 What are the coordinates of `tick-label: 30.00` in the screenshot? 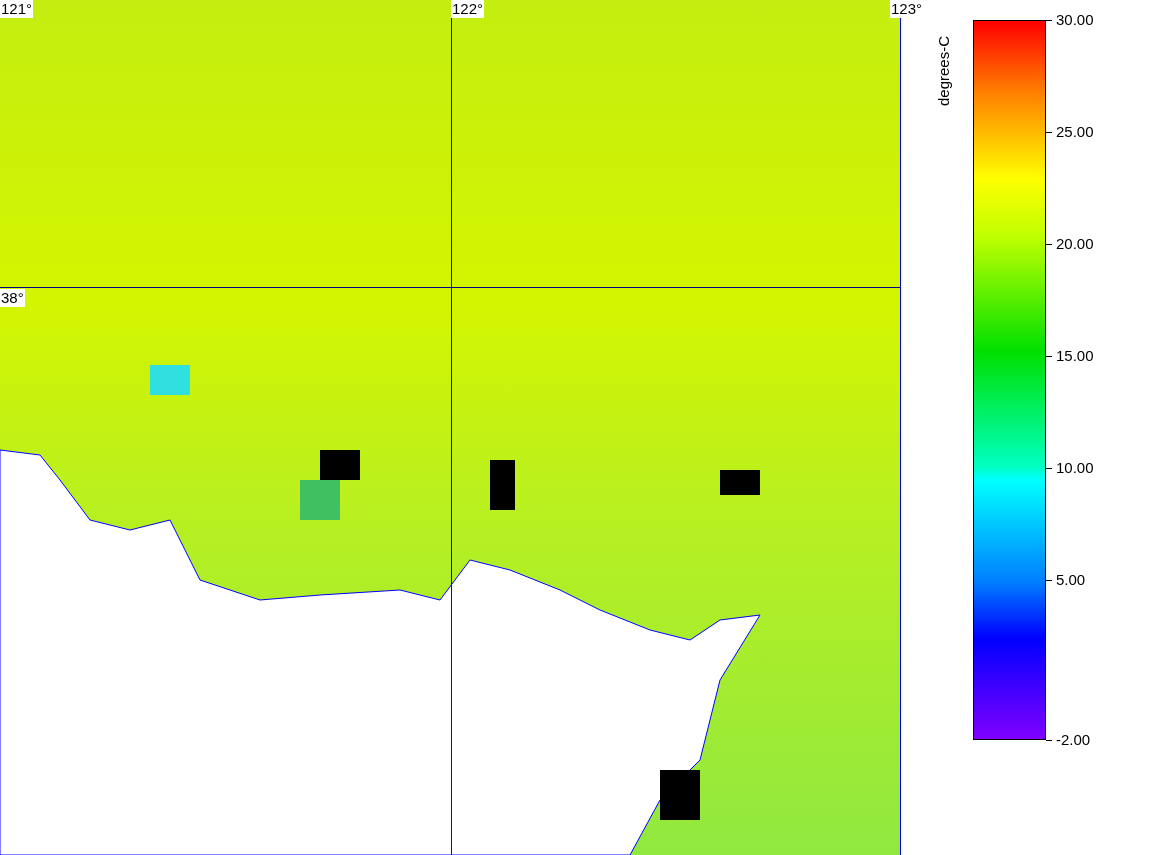 It's located at (1075, 20).